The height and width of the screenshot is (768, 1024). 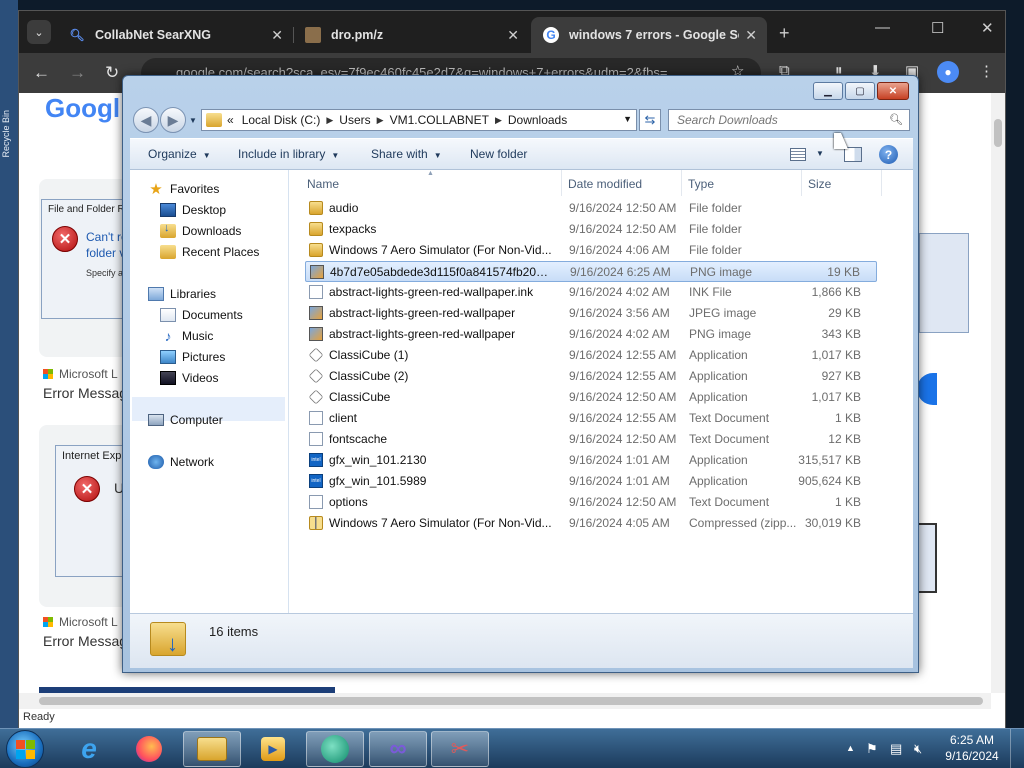 I want to click on volume-muted-icon: 🔇︎, so click(x=918, y=749).